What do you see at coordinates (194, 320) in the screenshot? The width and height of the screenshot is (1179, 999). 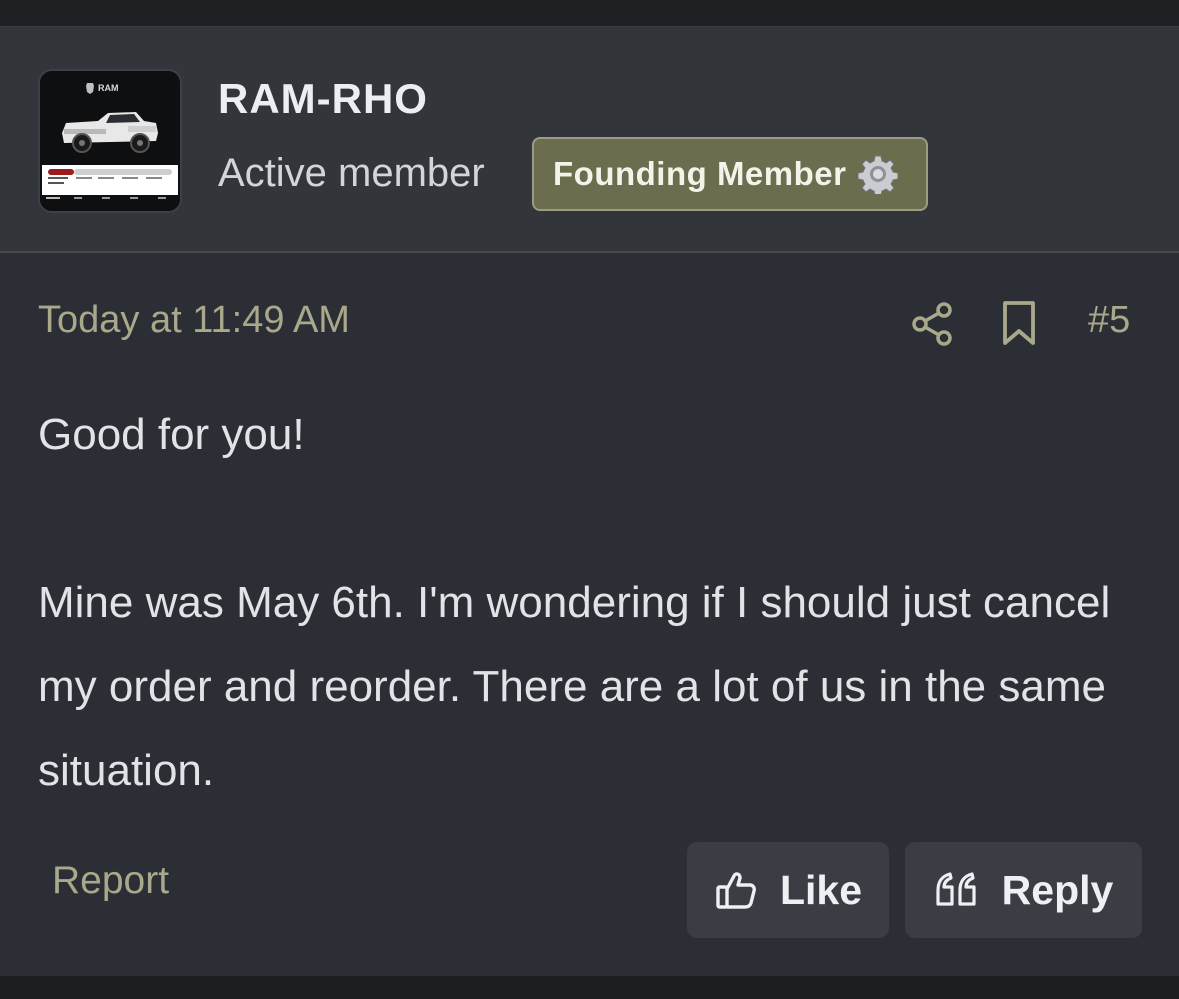 I see `post-timestamp: Today at 11:49 AM` at bounding box center [194, 320].